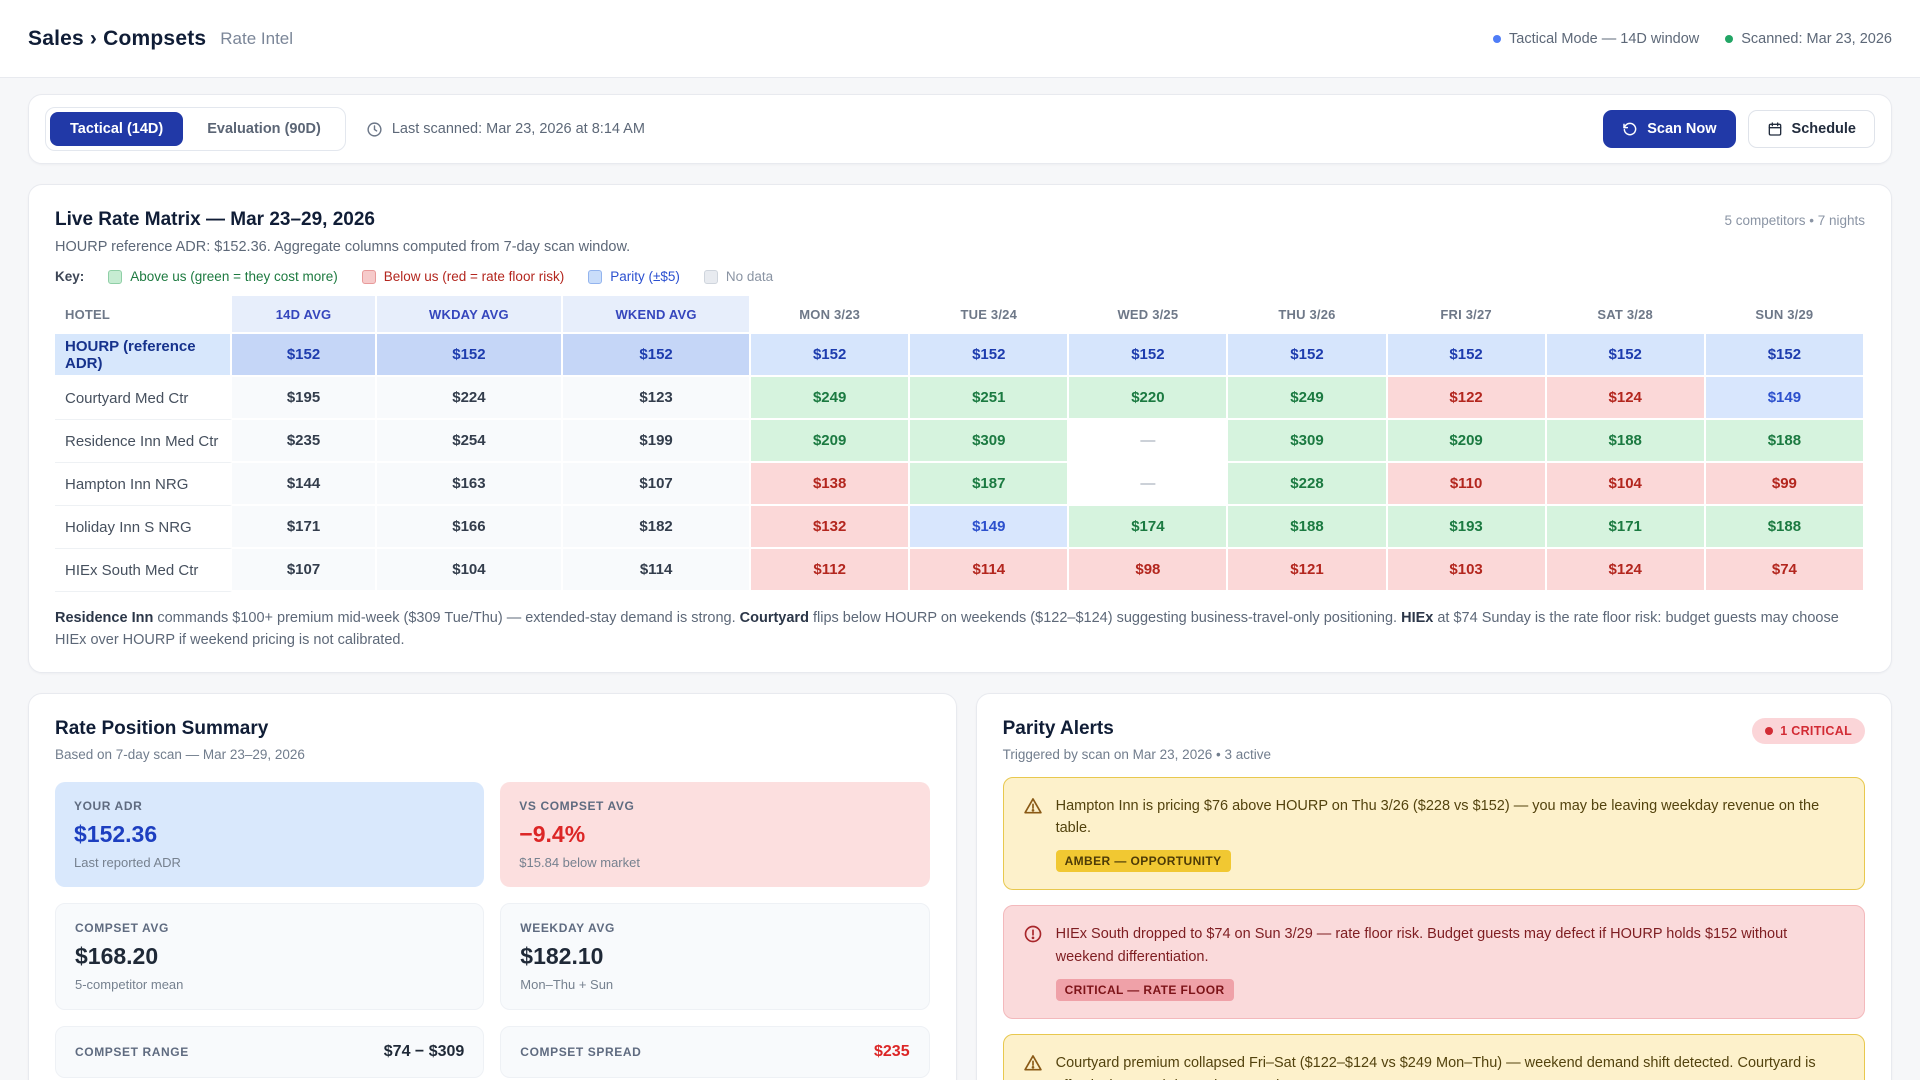 The width and height of the screenshot is (1920, 1080). I want to click on agg-cell: $166, so click(470, 527).